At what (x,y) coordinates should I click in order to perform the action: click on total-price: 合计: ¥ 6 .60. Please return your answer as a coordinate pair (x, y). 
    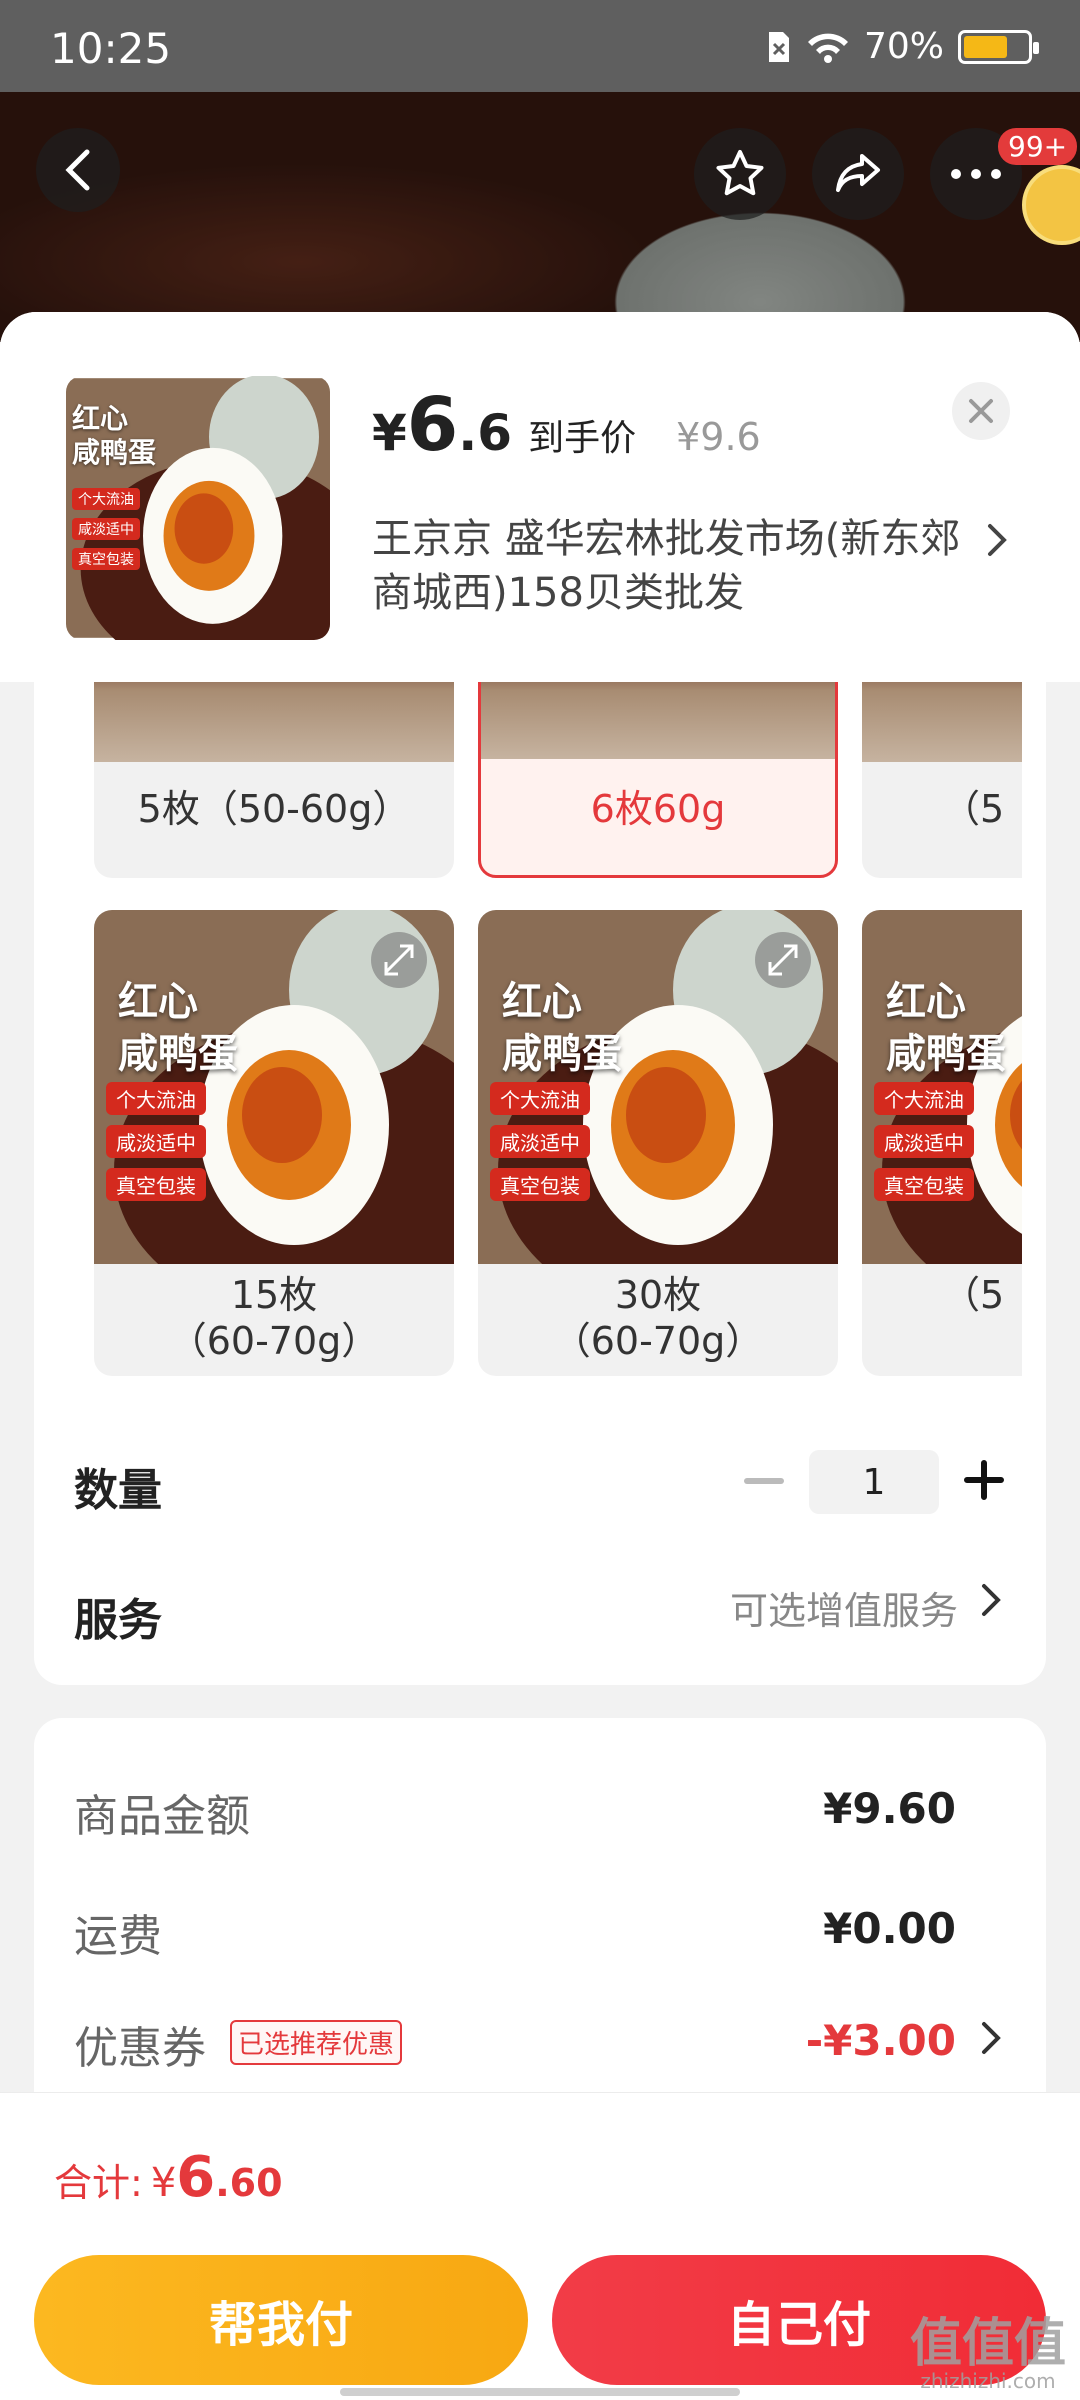
    Looking at the image, I should click on (168, 2177).